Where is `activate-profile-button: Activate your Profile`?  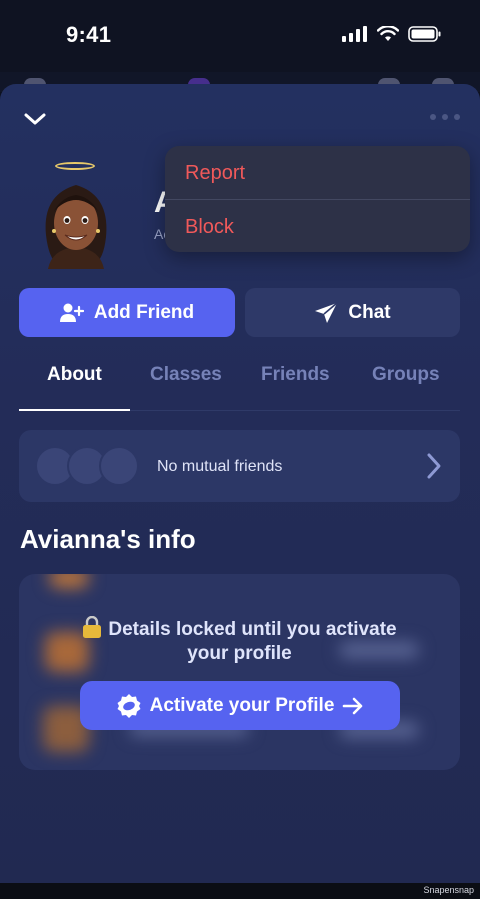
activate-profile-button: Activate your Profile is located at coordinates (240, 705).